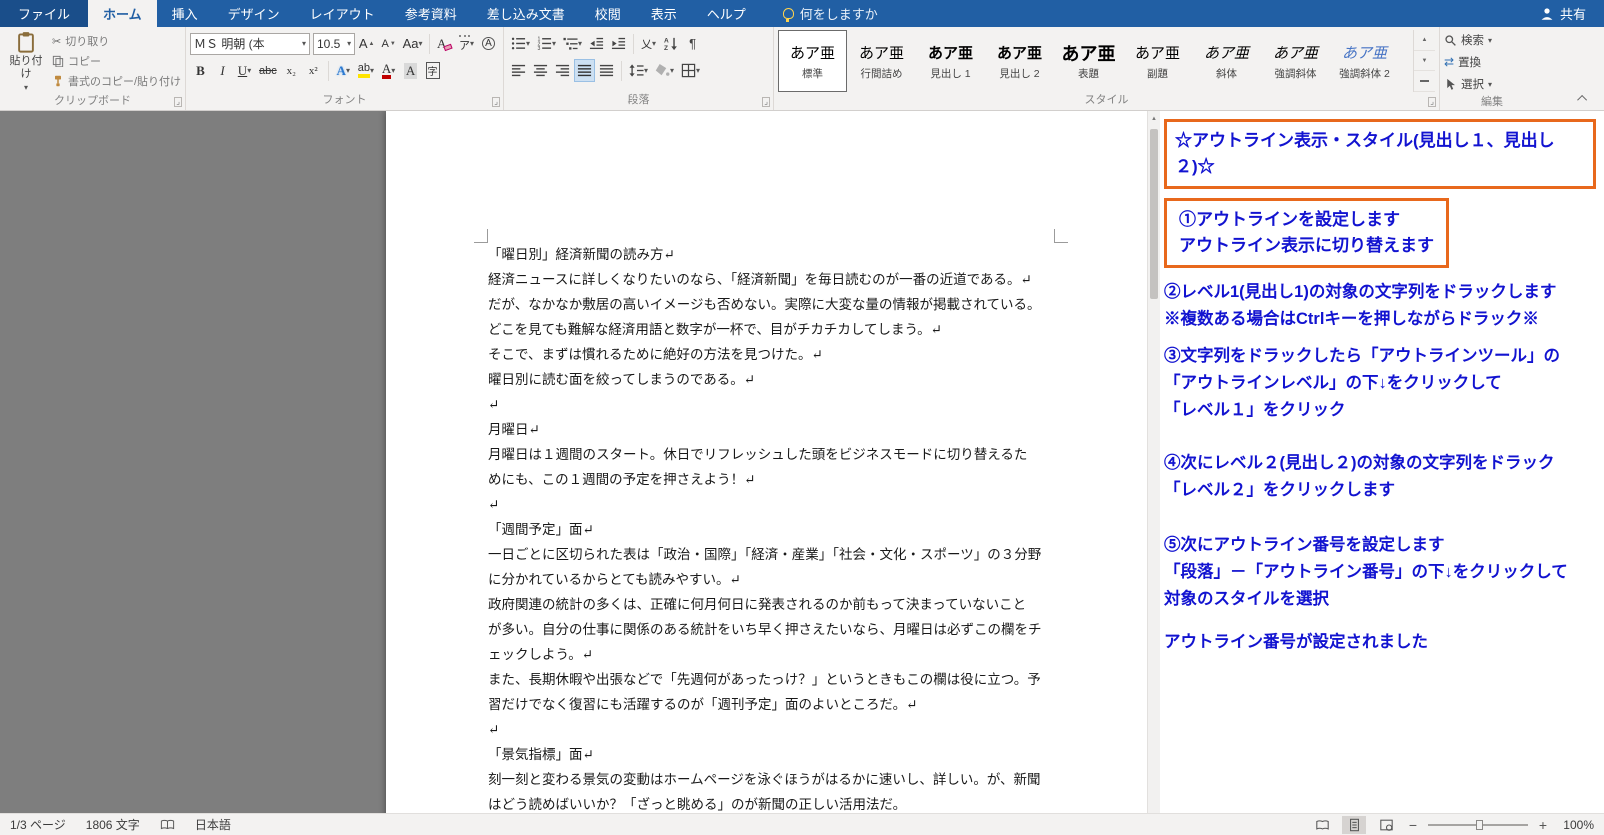 This screenshot has width=1604, height=835. What do you see at coordinates (1153, 462) in the screenshot?
I see `vertical-scrollbar: ▲` at bounding box center [1153, 462].